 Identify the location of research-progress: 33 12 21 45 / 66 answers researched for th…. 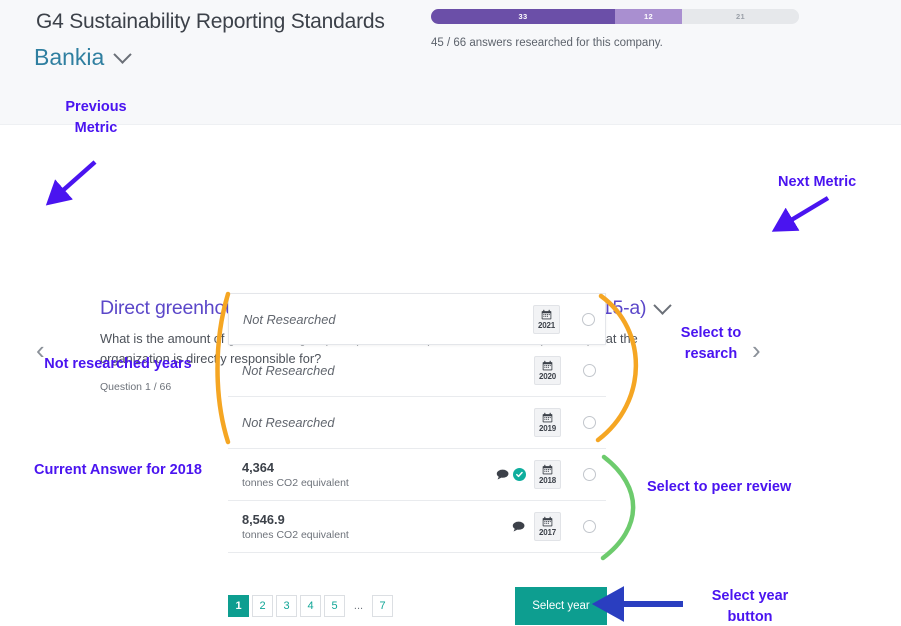
(615, 29).